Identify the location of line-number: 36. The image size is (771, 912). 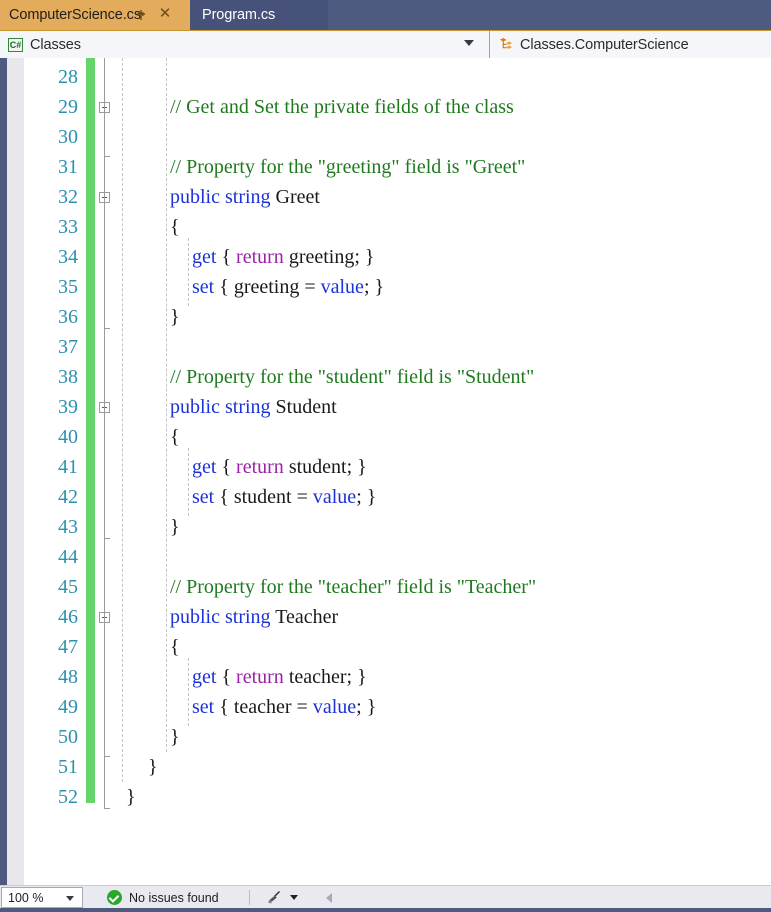
(68, 317).